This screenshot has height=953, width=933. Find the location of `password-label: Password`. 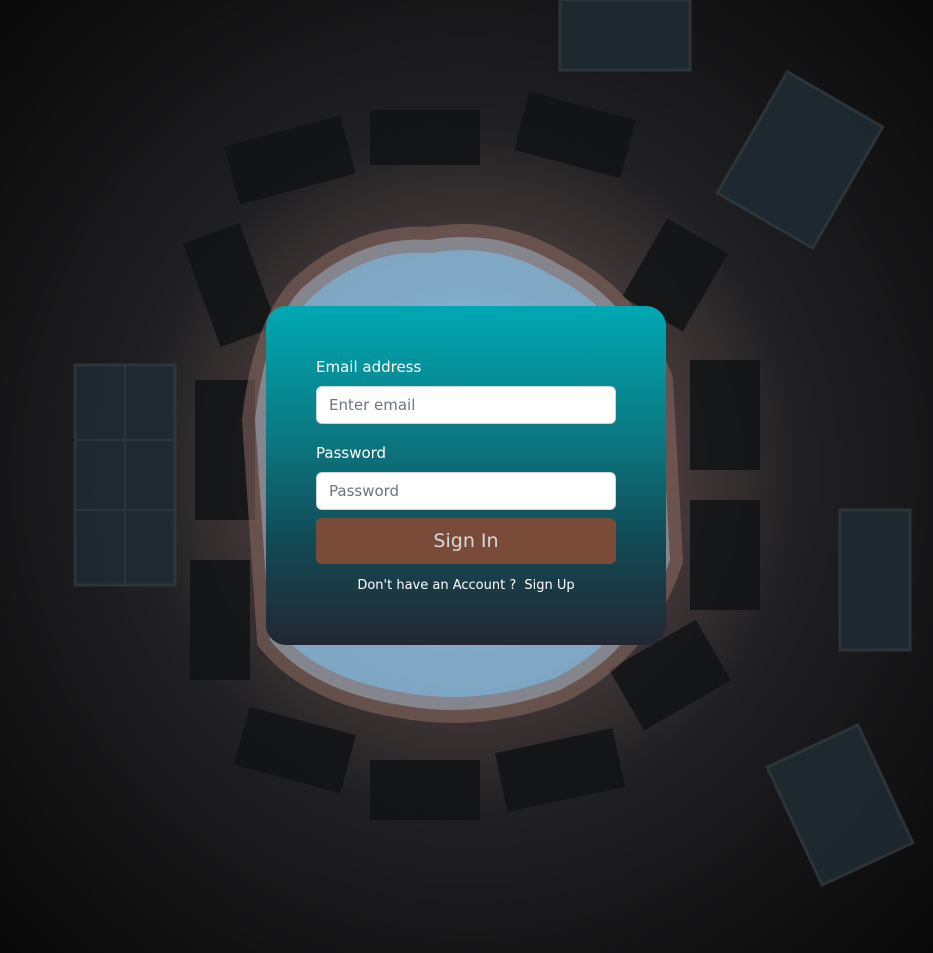

password-label: Password is located at coordinates (351, 453).